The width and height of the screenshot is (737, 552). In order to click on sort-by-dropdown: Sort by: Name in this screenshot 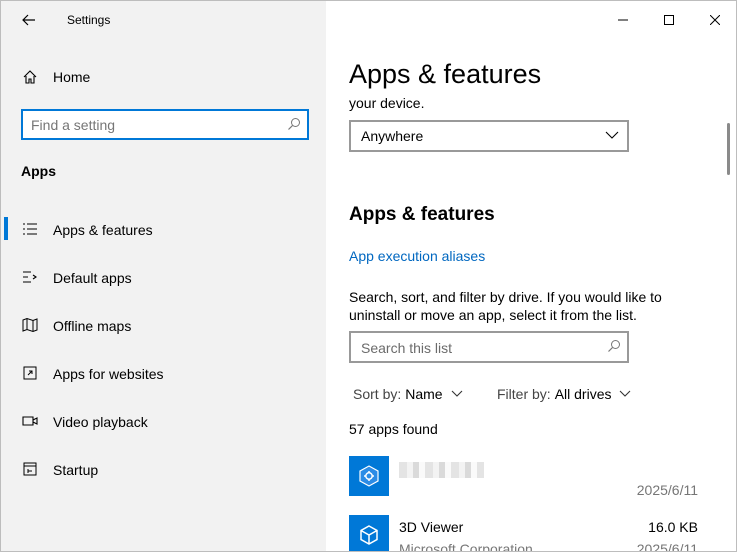, I will do `click(408, 394)`.